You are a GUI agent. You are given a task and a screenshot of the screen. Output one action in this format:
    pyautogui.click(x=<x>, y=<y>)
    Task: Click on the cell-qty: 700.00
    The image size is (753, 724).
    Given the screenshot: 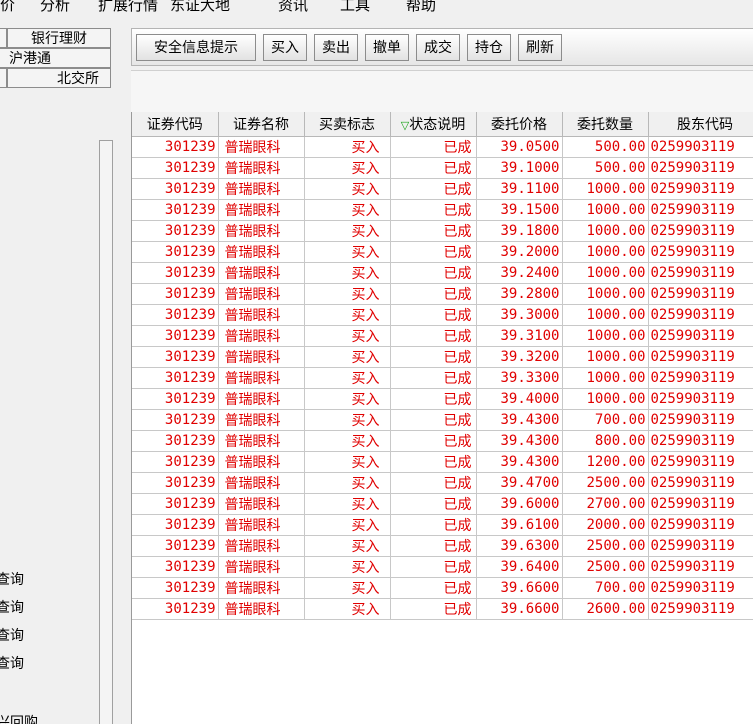 What is the action you would take?
    pyautogui.click(x=605, y=420)
    